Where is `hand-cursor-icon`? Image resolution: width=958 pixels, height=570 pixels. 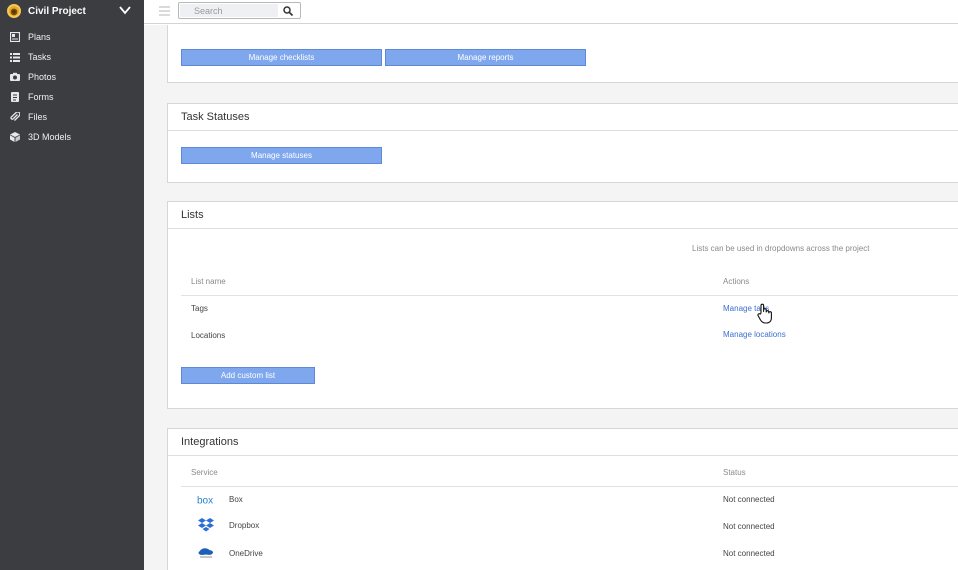 hand-cursor-icon is located at coordinates (764, 313).